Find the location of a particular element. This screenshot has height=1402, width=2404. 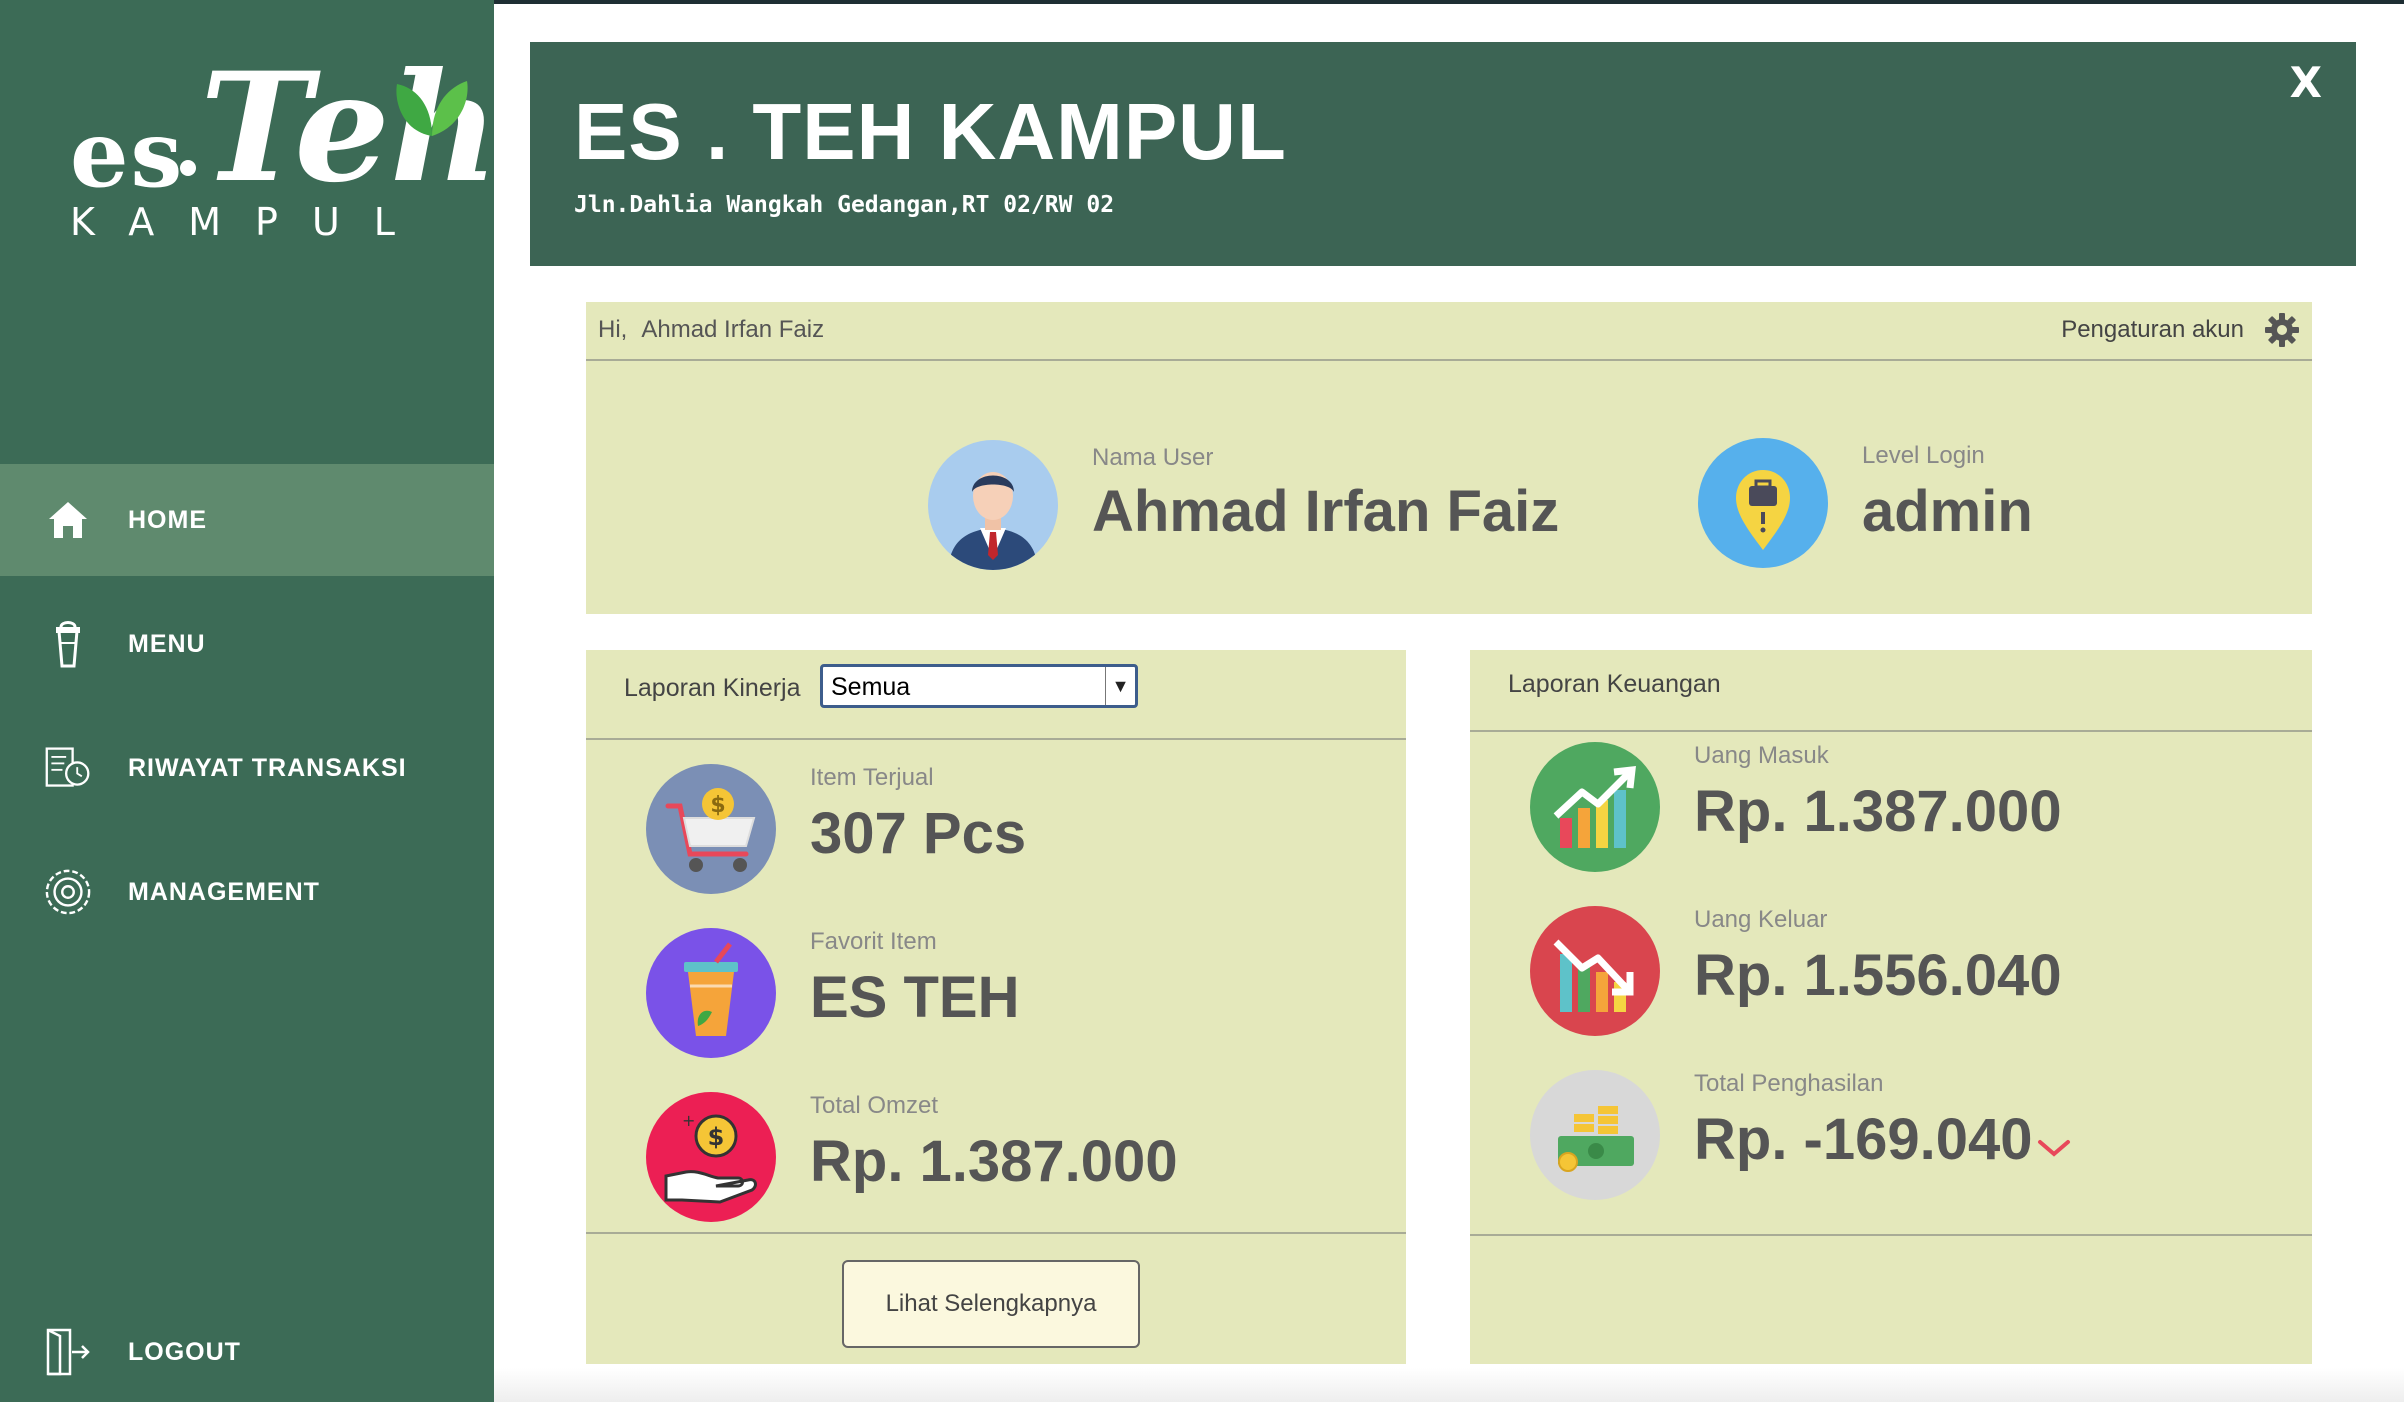

shopping-cart-icon: $ is located at coordinates (711, 829).